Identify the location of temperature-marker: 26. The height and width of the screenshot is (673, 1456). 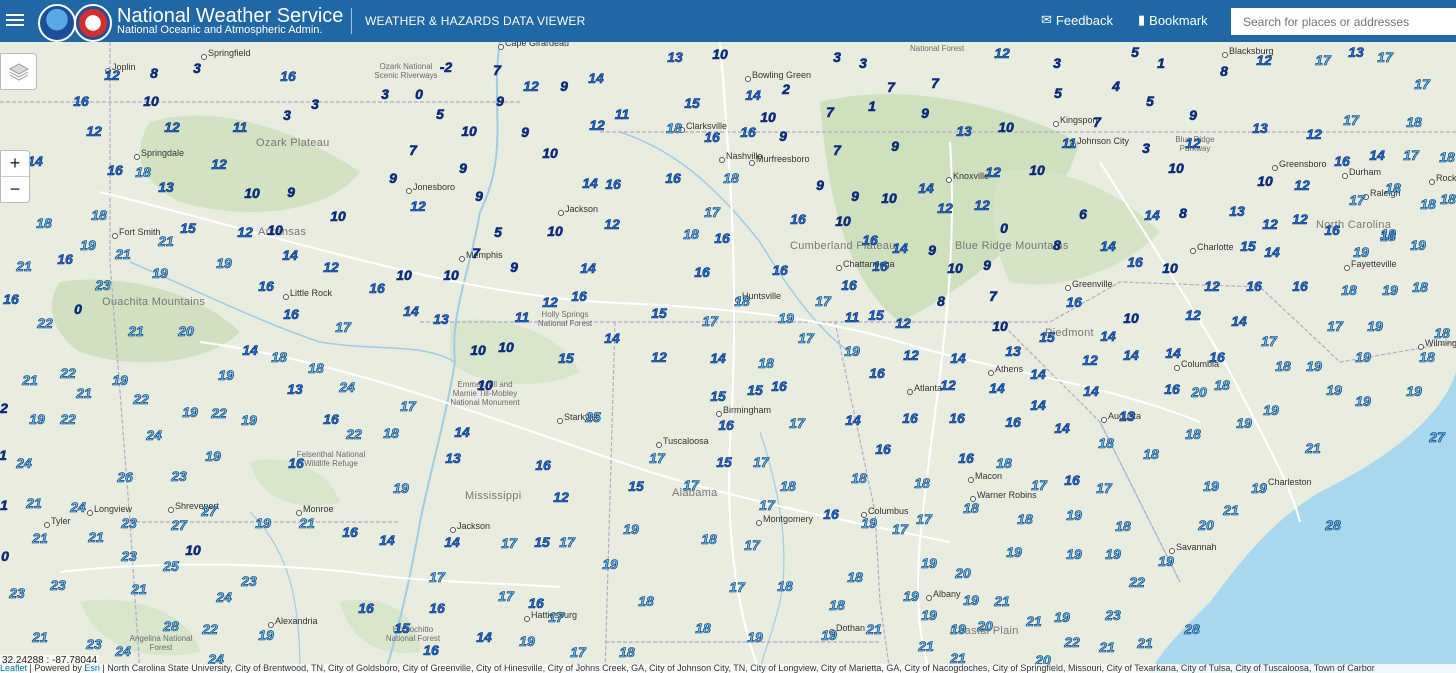
(125, 477).